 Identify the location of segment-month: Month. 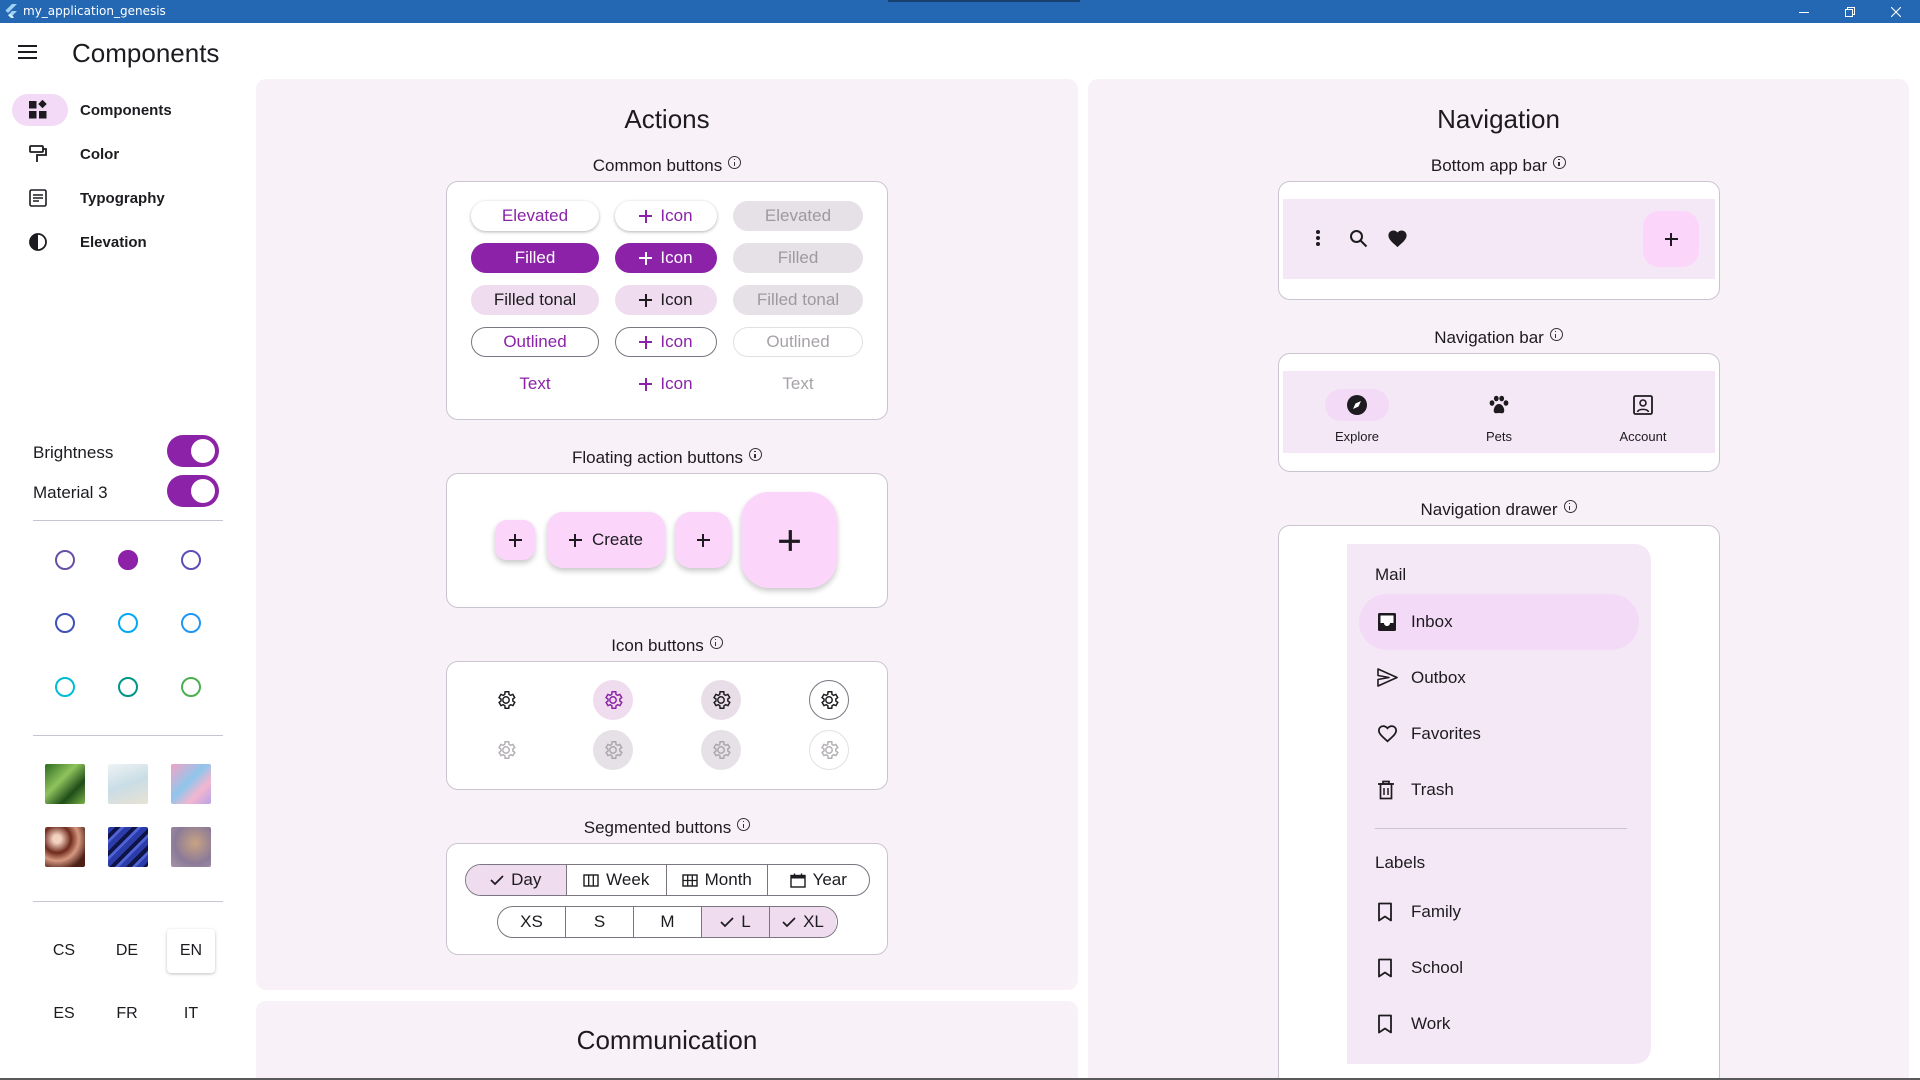
(717, 880).